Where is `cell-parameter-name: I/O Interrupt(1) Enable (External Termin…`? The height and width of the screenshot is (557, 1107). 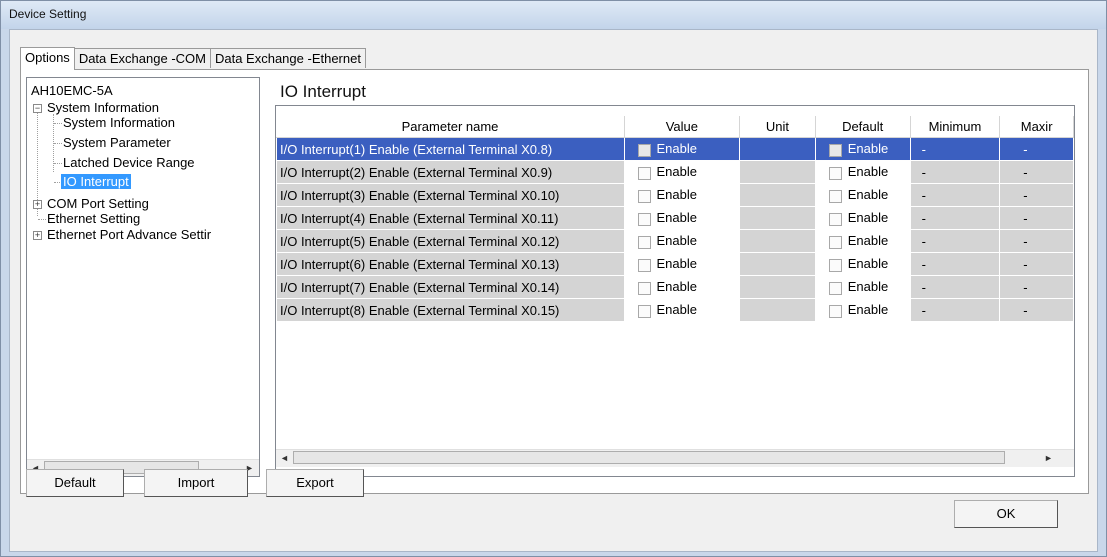
cell-parameter-name: I/O Interrupt(1) Enable (External Termin… is located at coordinates (450, 149).